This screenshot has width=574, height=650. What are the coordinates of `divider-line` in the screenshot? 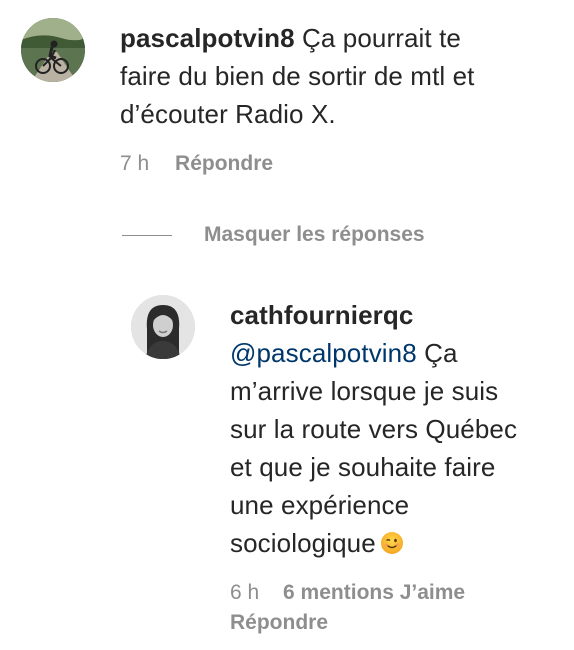 It's located at (147, 235).